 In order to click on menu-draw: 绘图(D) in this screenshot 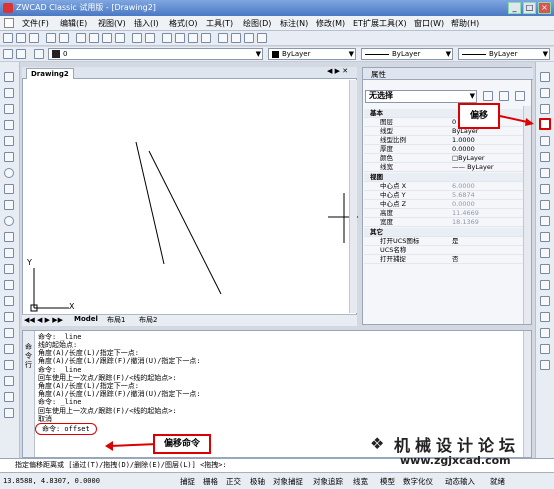, I will do `click(257, 23)`.